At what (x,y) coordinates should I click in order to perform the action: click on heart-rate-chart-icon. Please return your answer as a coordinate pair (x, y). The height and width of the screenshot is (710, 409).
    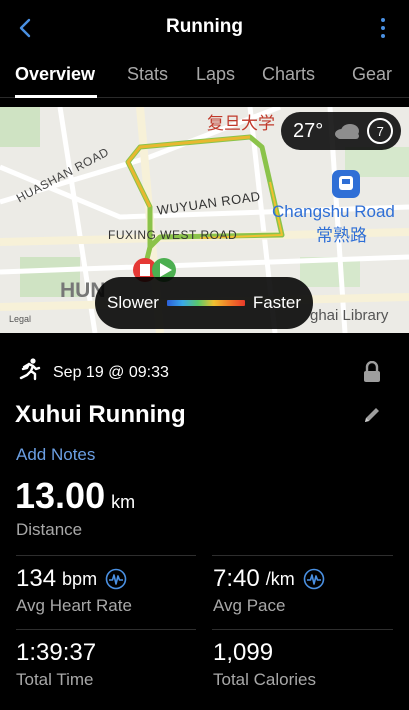
    Looking at the image, I should click on (116, 579).